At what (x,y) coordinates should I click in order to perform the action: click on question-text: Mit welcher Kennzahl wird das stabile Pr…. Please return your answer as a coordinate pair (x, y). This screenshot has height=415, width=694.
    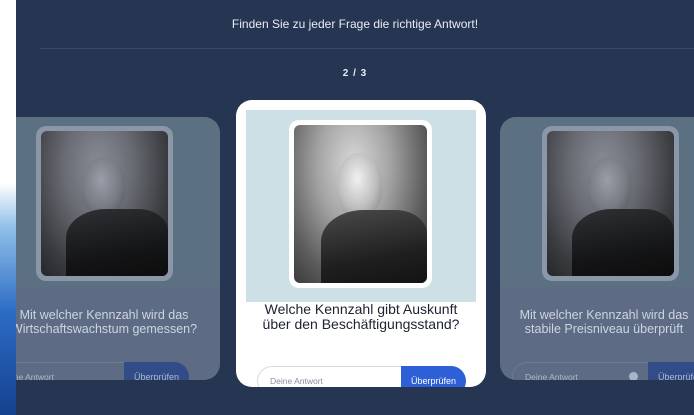
    Looking at the image, I should click on (604, 322).